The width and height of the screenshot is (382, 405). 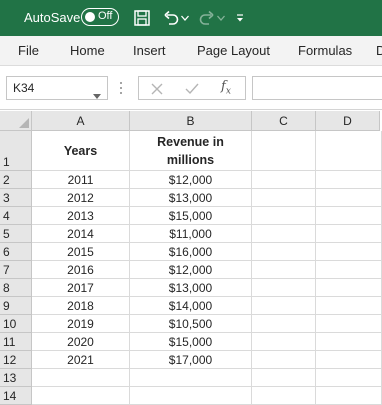 What do you see at coordinates (16, 360) in the screenshot?
I see `row-header: 12` at bounding box center [16, 360].